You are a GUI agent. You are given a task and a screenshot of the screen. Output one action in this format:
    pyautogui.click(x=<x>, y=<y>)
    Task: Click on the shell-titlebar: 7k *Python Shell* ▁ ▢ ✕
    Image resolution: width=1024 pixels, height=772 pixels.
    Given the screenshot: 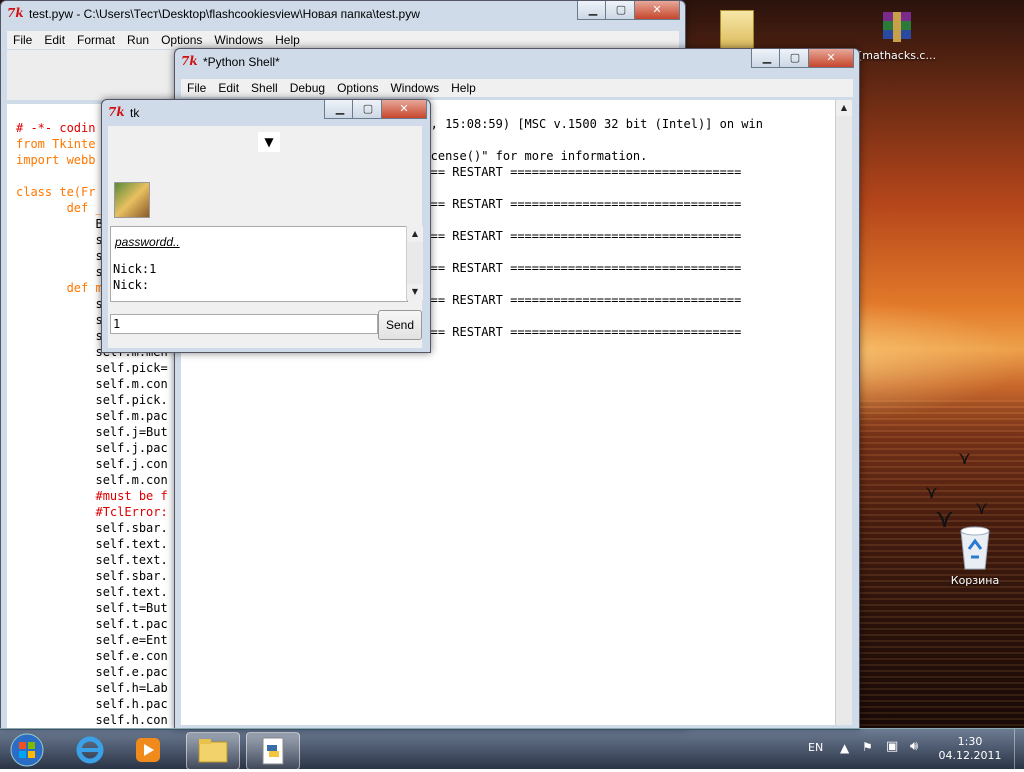 What is the action you would take?
    pyautogui.click(x=517, y=62)
    